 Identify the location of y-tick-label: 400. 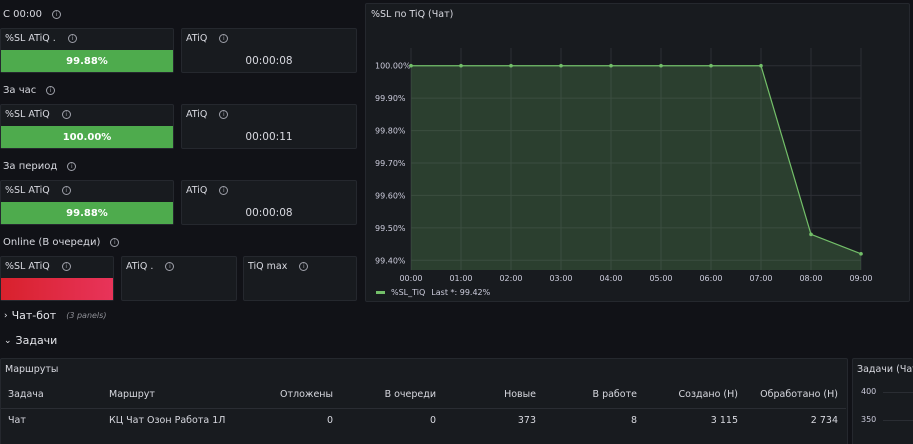
(869, 391).